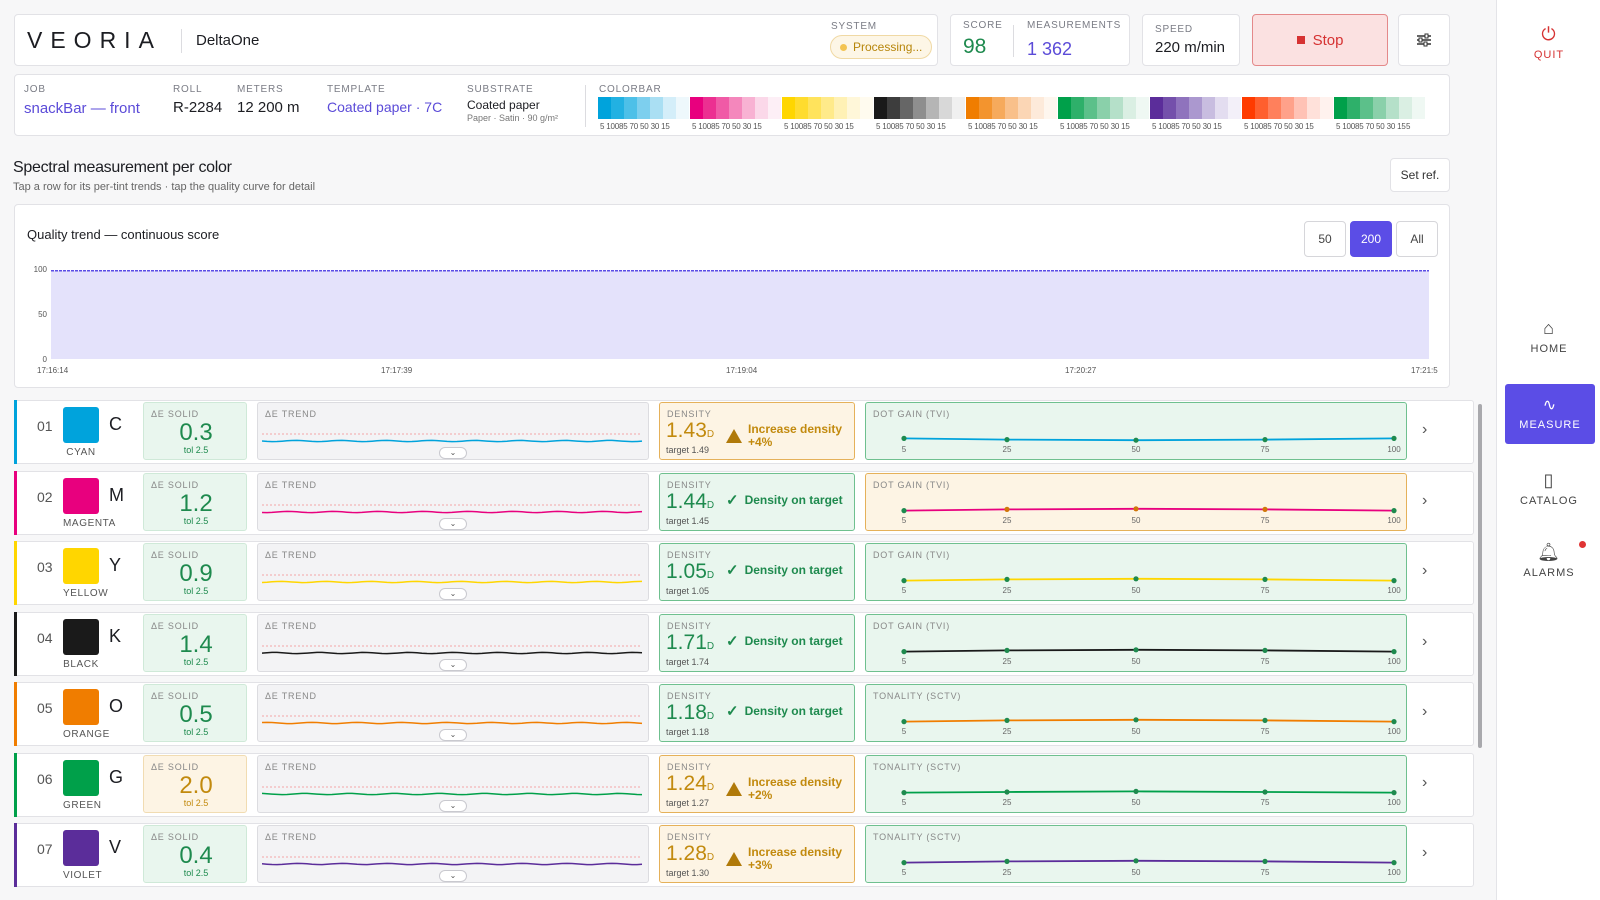 Image resolution: width=1600 pixels, height=900 pixels. I want to click on nav-home: ⌂ HOME, so click(1548, 336).